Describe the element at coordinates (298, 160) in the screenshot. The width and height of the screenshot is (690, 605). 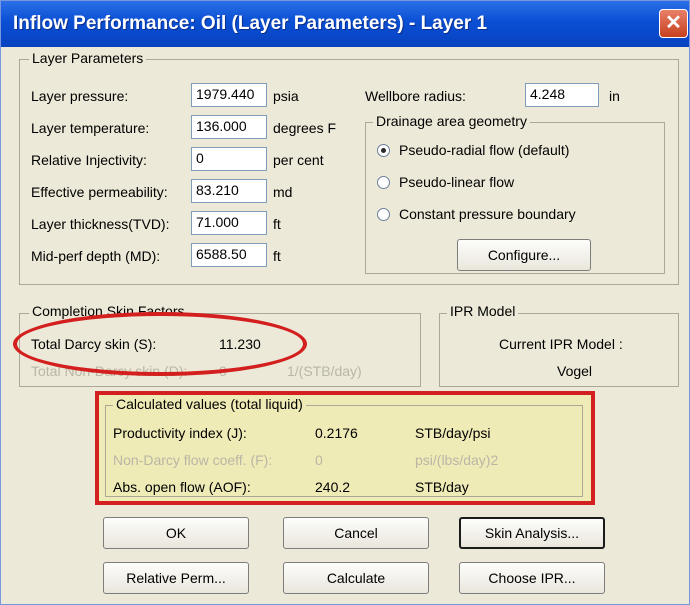
I see `relative-injectivity-unit: per cent` at that location.